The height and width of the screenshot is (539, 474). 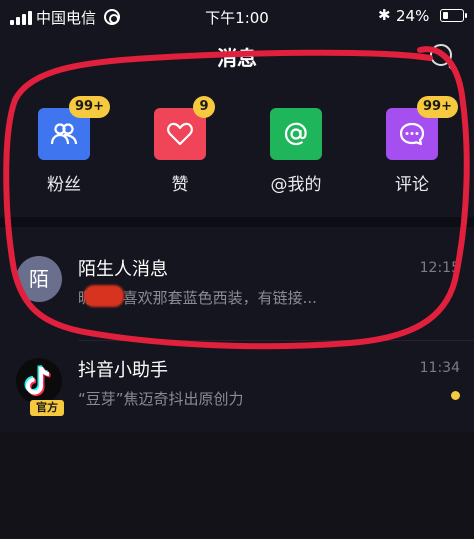 What do you see at coordinates (237, 58) in the screenshot?
I see `page-title: 消息` at bounding box center [237, 58].